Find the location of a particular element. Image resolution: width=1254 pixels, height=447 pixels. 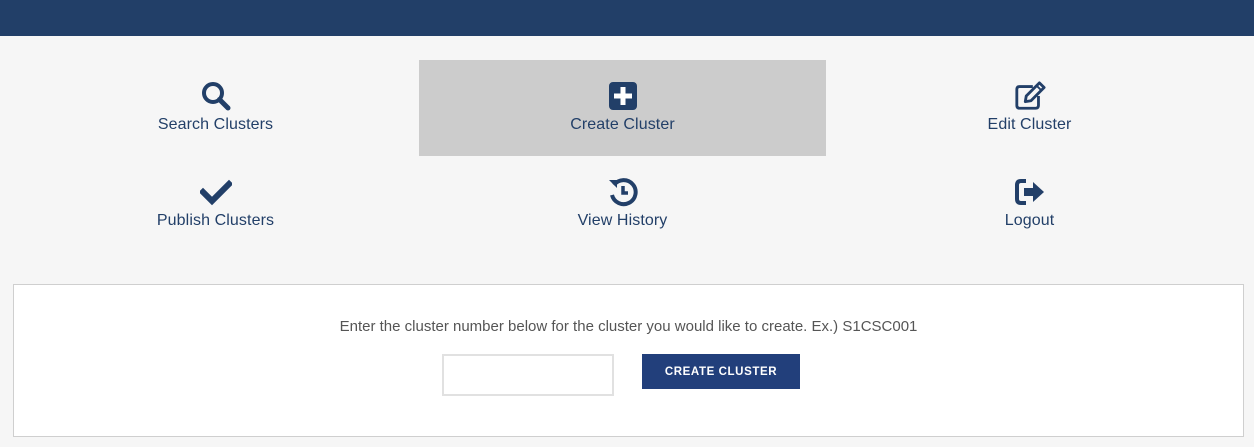

nav-view-history: View History is located at coordinates (622, 204).